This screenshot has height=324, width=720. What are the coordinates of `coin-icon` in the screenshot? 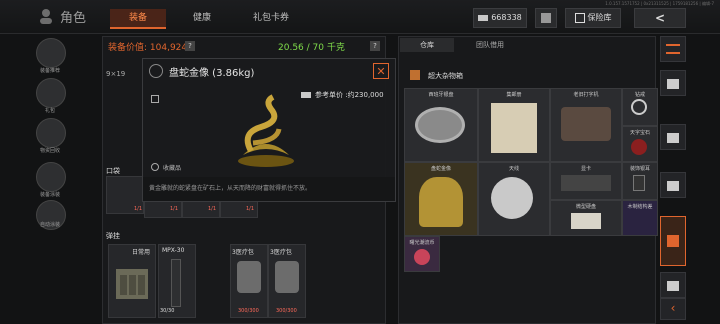 It's located at (422, 257).